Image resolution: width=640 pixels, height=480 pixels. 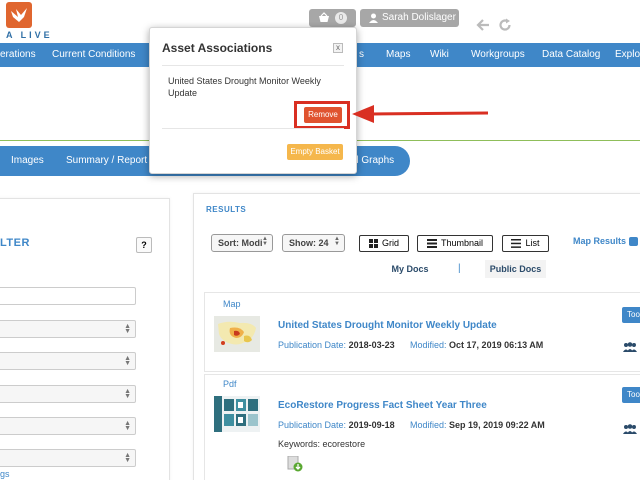 What do you see at coordinates (477, 345) in the screenshot?
I see `modified-date: Modified: Oct 17, 2019 06:13 AM` at bounding box center [477, 345].